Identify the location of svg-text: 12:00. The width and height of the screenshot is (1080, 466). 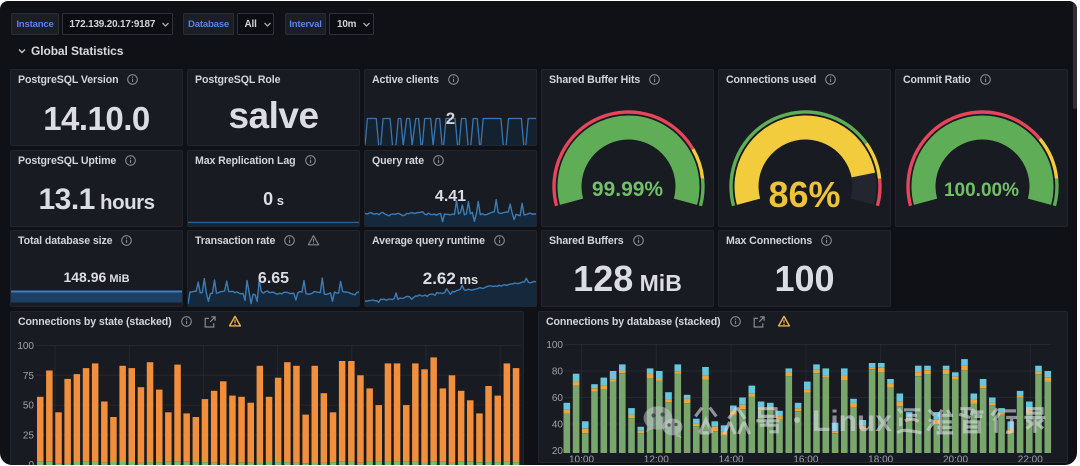
(656, 459).